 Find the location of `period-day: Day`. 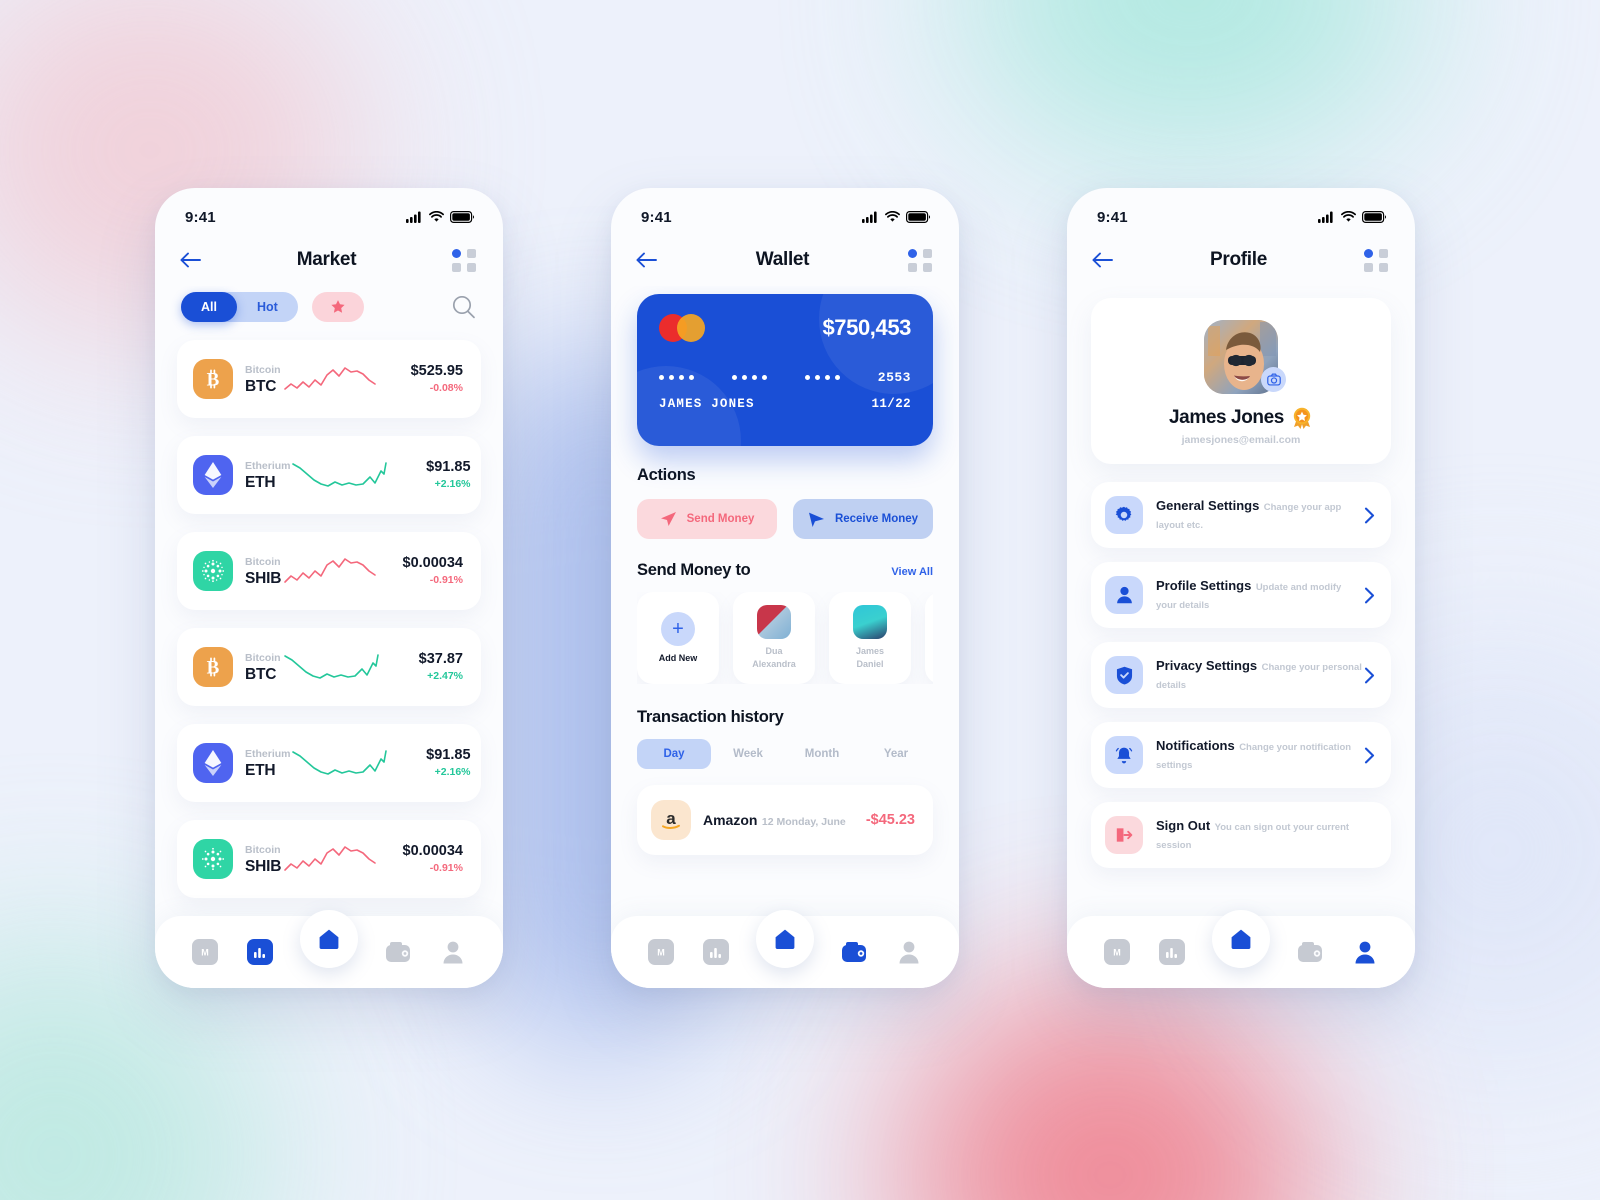

period-day: Day is located at coordinates (674, 754).